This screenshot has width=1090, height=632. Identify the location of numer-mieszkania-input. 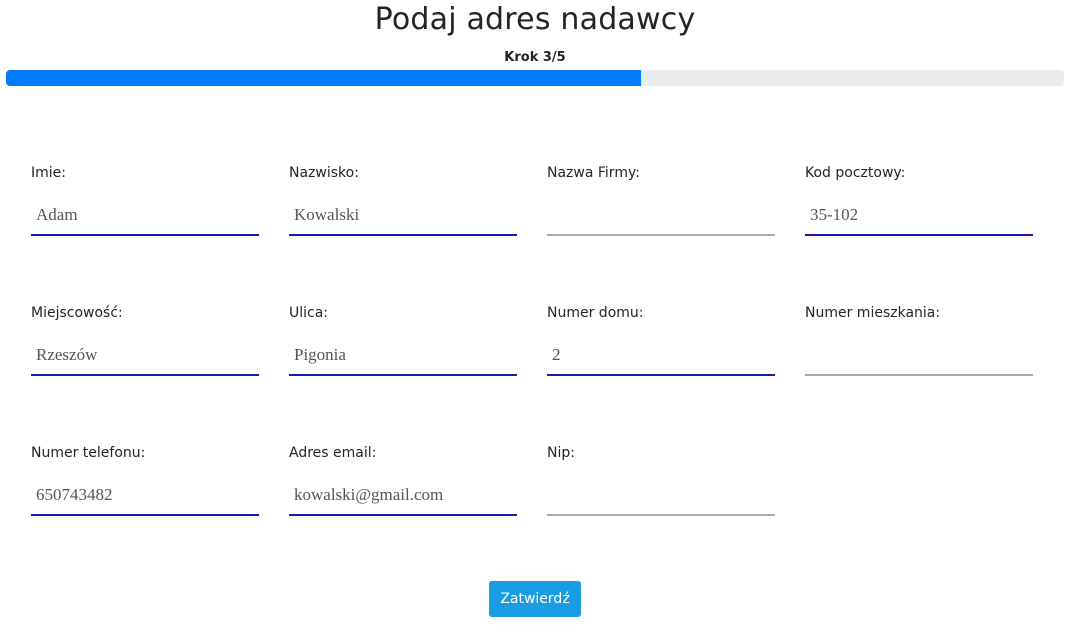
(919, 356).